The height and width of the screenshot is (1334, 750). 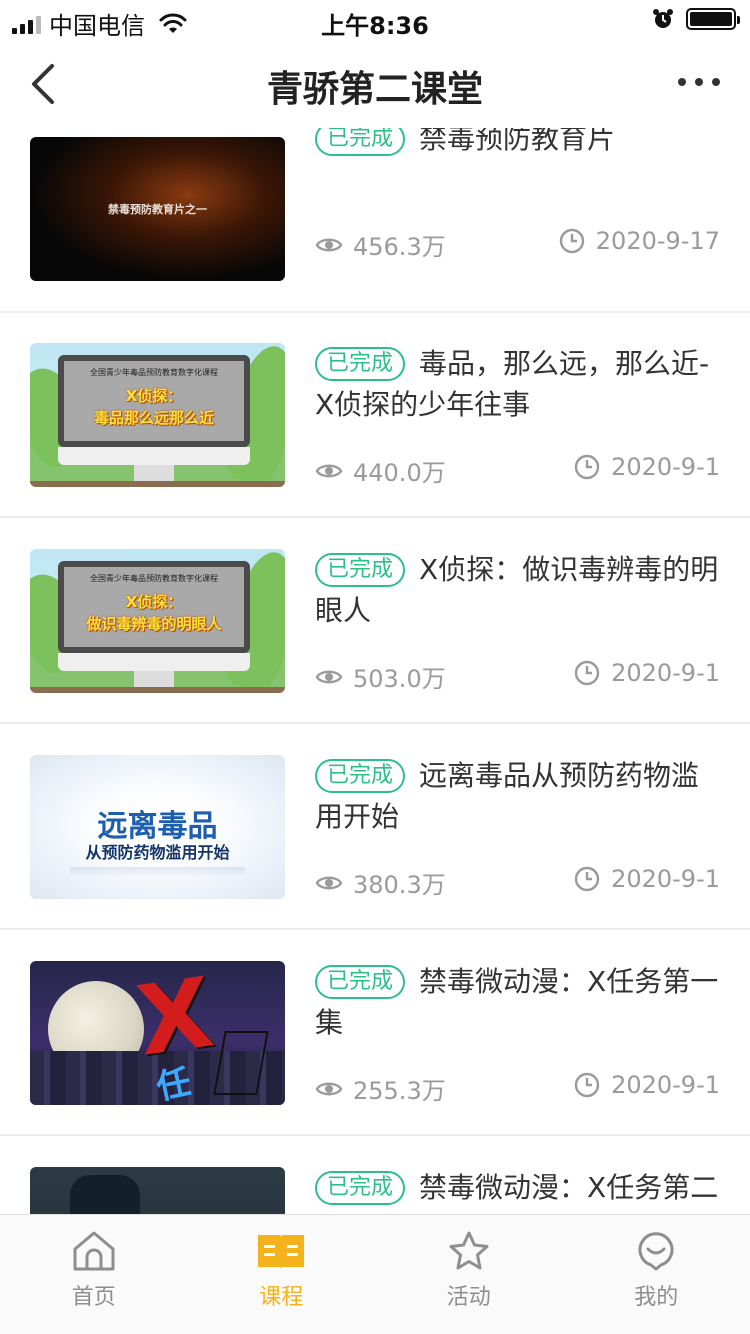 I want to click on course-thumbnail: 全国青少年毒品预防教育数字化课程 X侦探： 毒品那么远那么近, so click(x=157, y=415).